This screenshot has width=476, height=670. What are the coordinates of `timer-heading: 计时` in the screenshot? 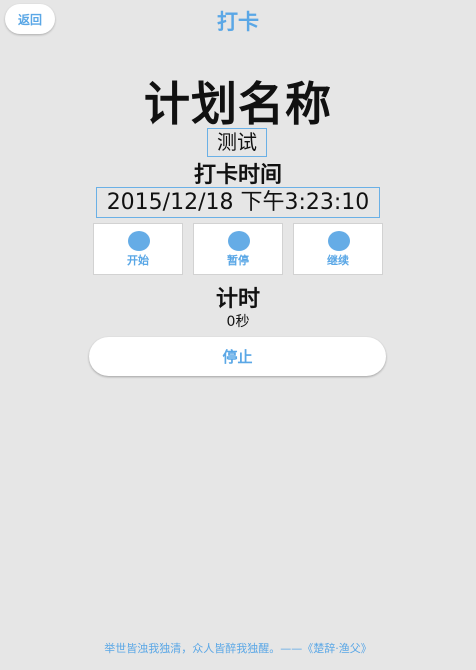 It's located at (237, 299).